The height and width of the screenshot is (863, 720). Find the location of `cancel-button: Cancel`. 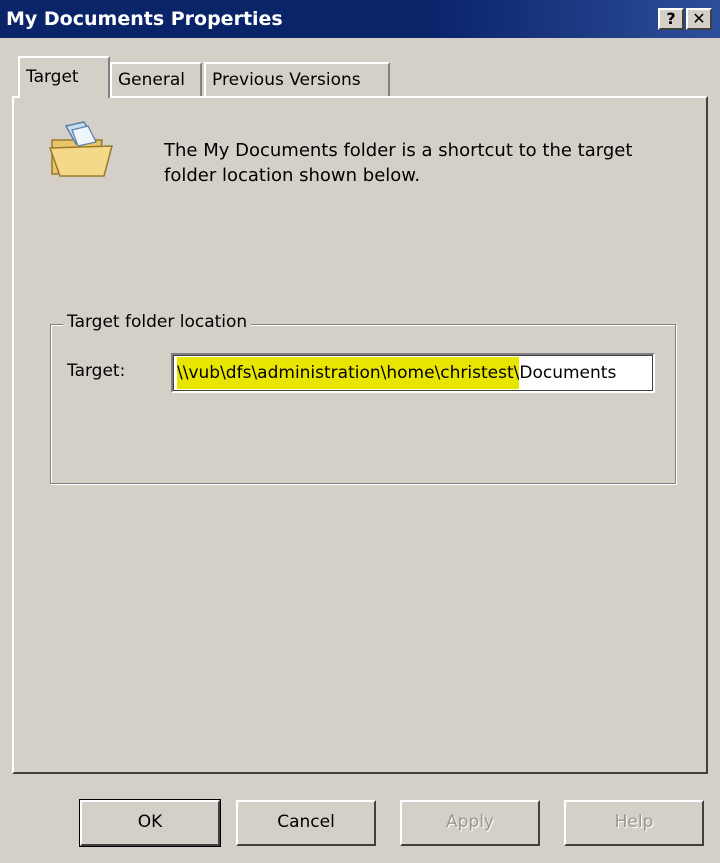

cancel-button: Cancel is located at coordinates (306, 823).